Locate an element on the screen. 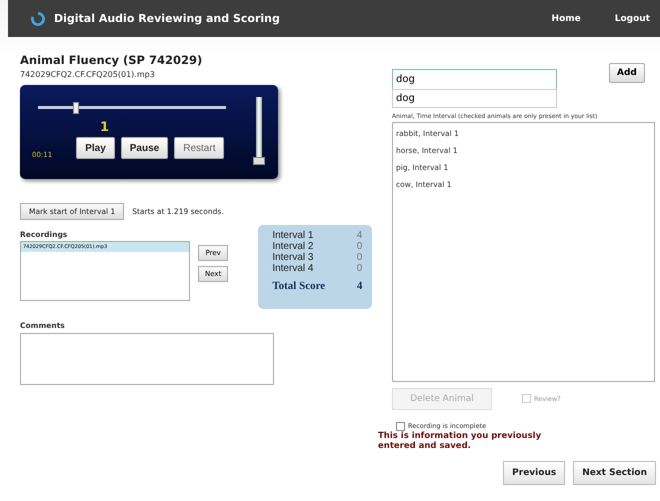 The width and height of the screenshot is (660, 501). suggestion-item: dog is located at coordinates (474, 98).